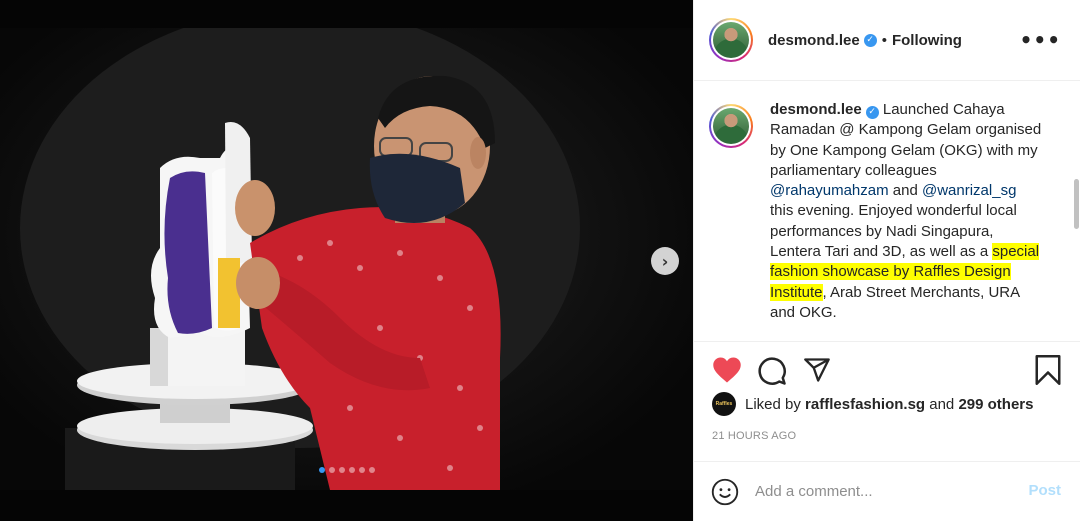 This screenshot has width=1080, height=521. I want to click on comment-box: Post, so click(887, 491).